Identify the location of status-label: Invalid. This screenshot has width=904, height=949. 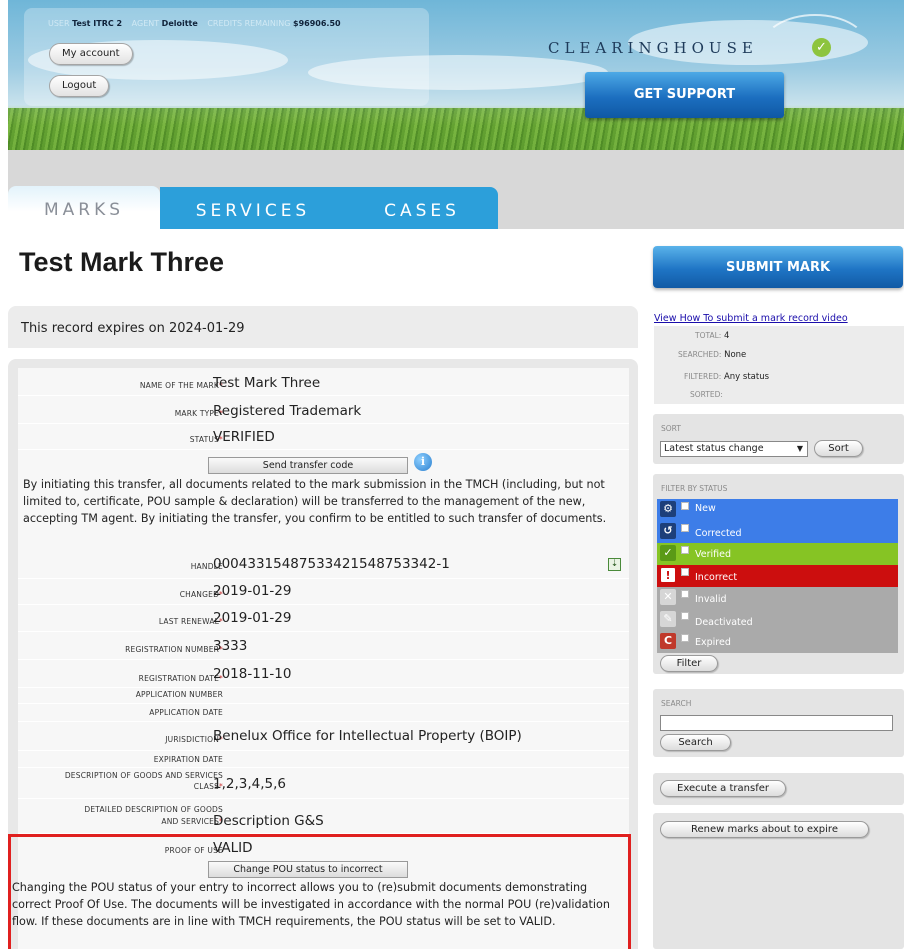
(711, 599).